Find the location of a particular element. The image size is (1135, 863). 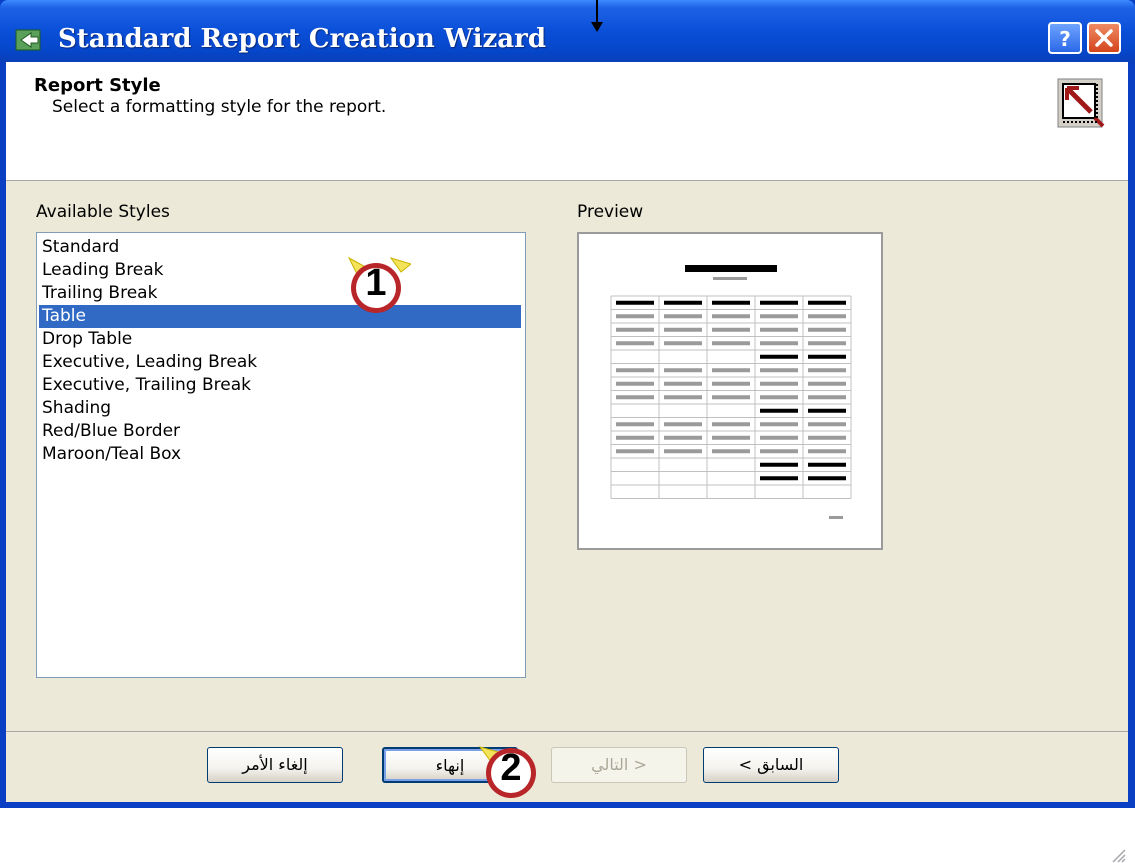

list-item-executive-leading-break: Executive, Leading Break is located at coordinates (280, 362).